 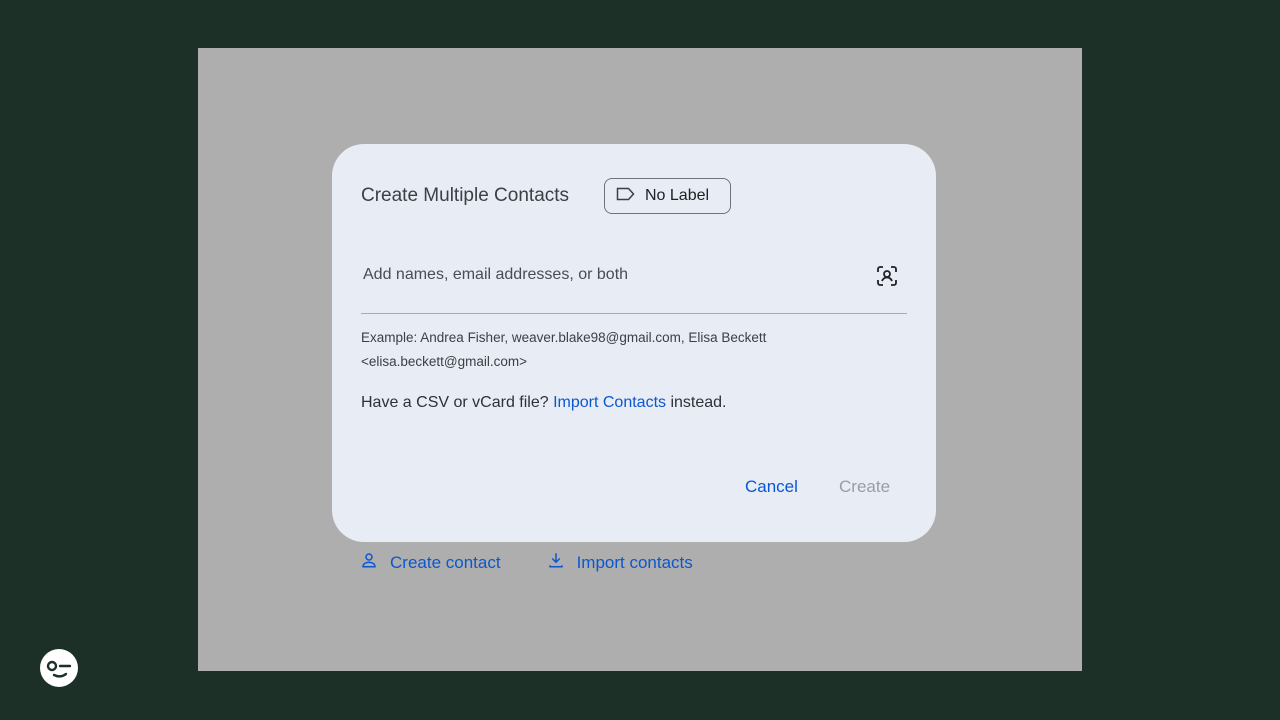 What do you see at coordinates (445, 562) in the screenshot?
I see `create-contact-label: Create contact` at bounding box center [445, 562].